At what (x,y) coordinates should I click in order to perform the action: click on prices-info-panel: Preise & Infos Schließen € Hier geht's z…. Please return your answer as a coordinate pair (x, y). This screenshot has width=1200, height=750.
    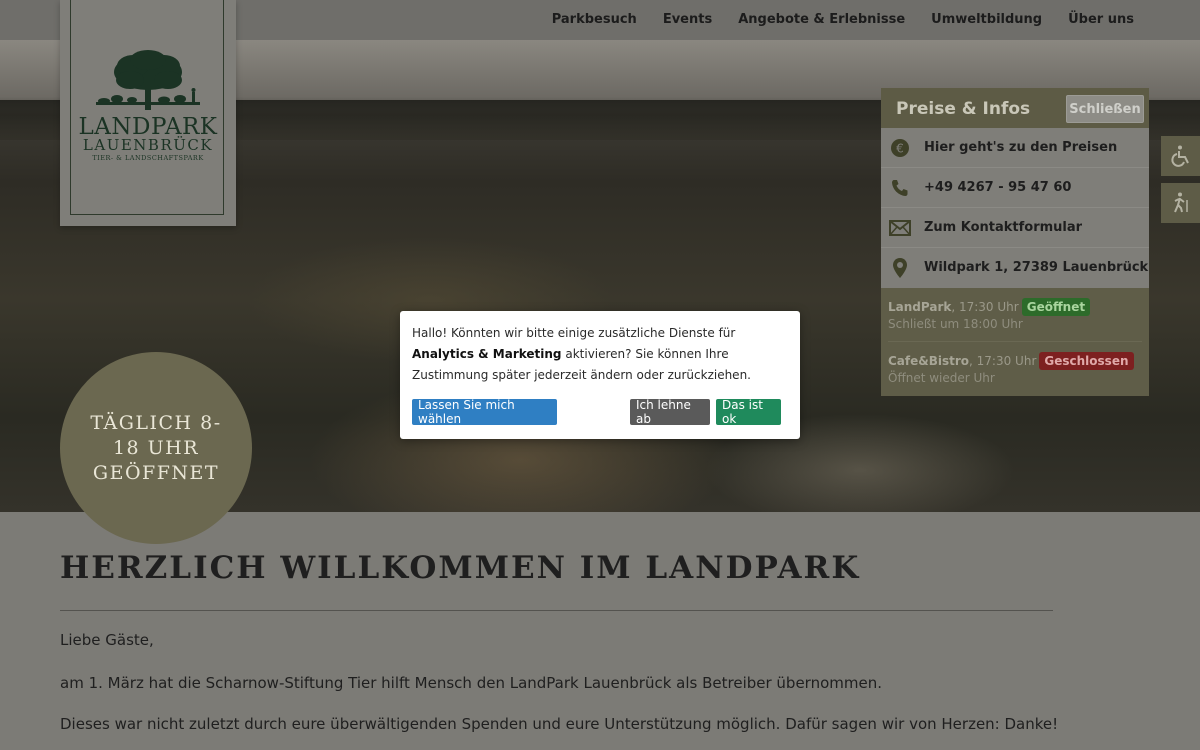
    Looking at the image, I should click on (1015, 242).